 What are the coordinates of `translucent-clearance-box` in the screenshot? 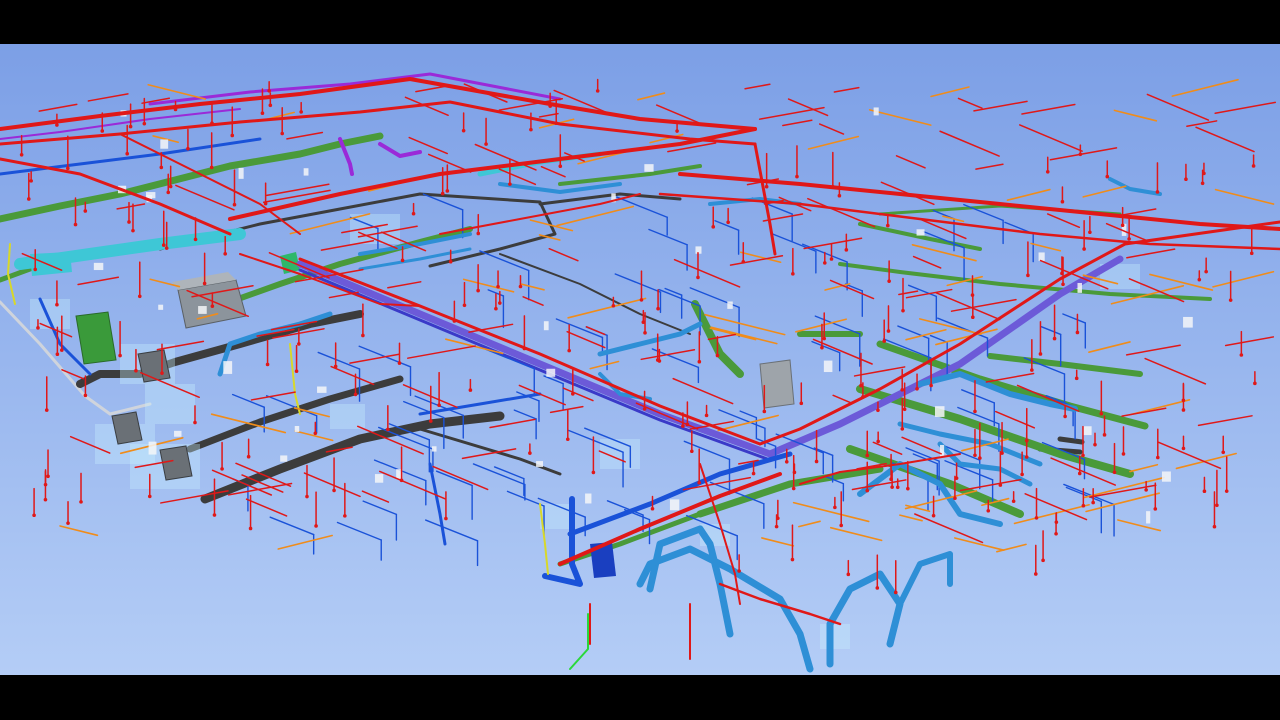 It's located at (170, 404).